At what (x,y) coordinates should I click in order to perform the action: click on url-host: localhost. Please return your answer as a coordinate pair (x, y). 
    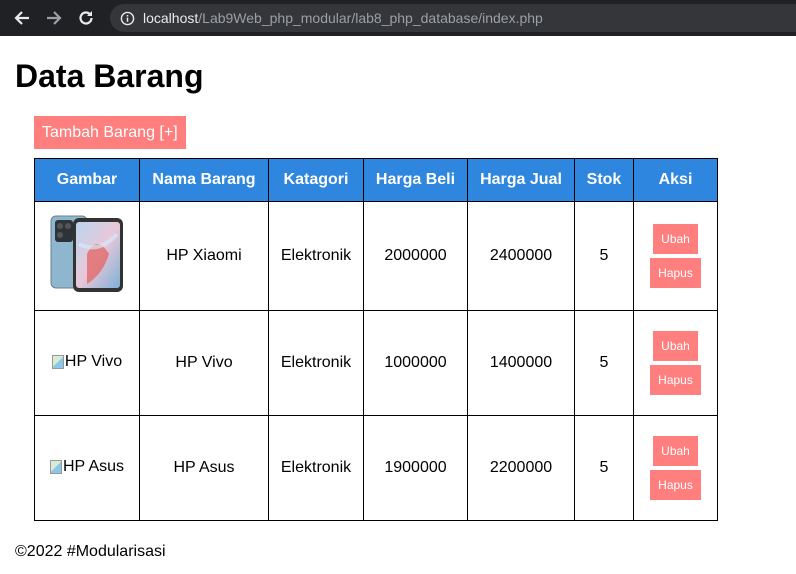
    Looking at the image, I should click on (171, 18).